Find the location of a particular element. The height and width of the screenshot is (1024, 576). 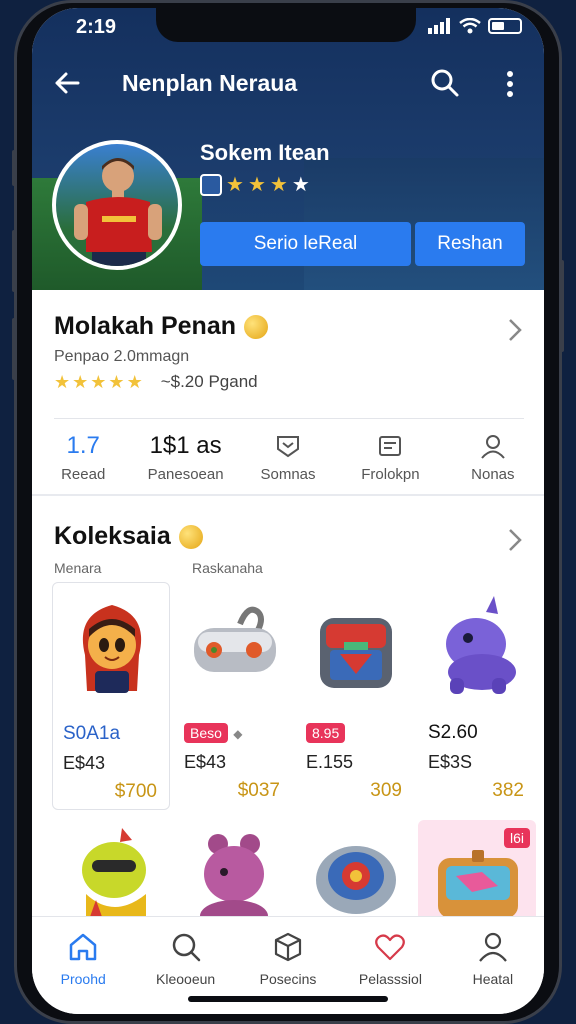

stat-label: Reead is located at coordinates (83, 474).